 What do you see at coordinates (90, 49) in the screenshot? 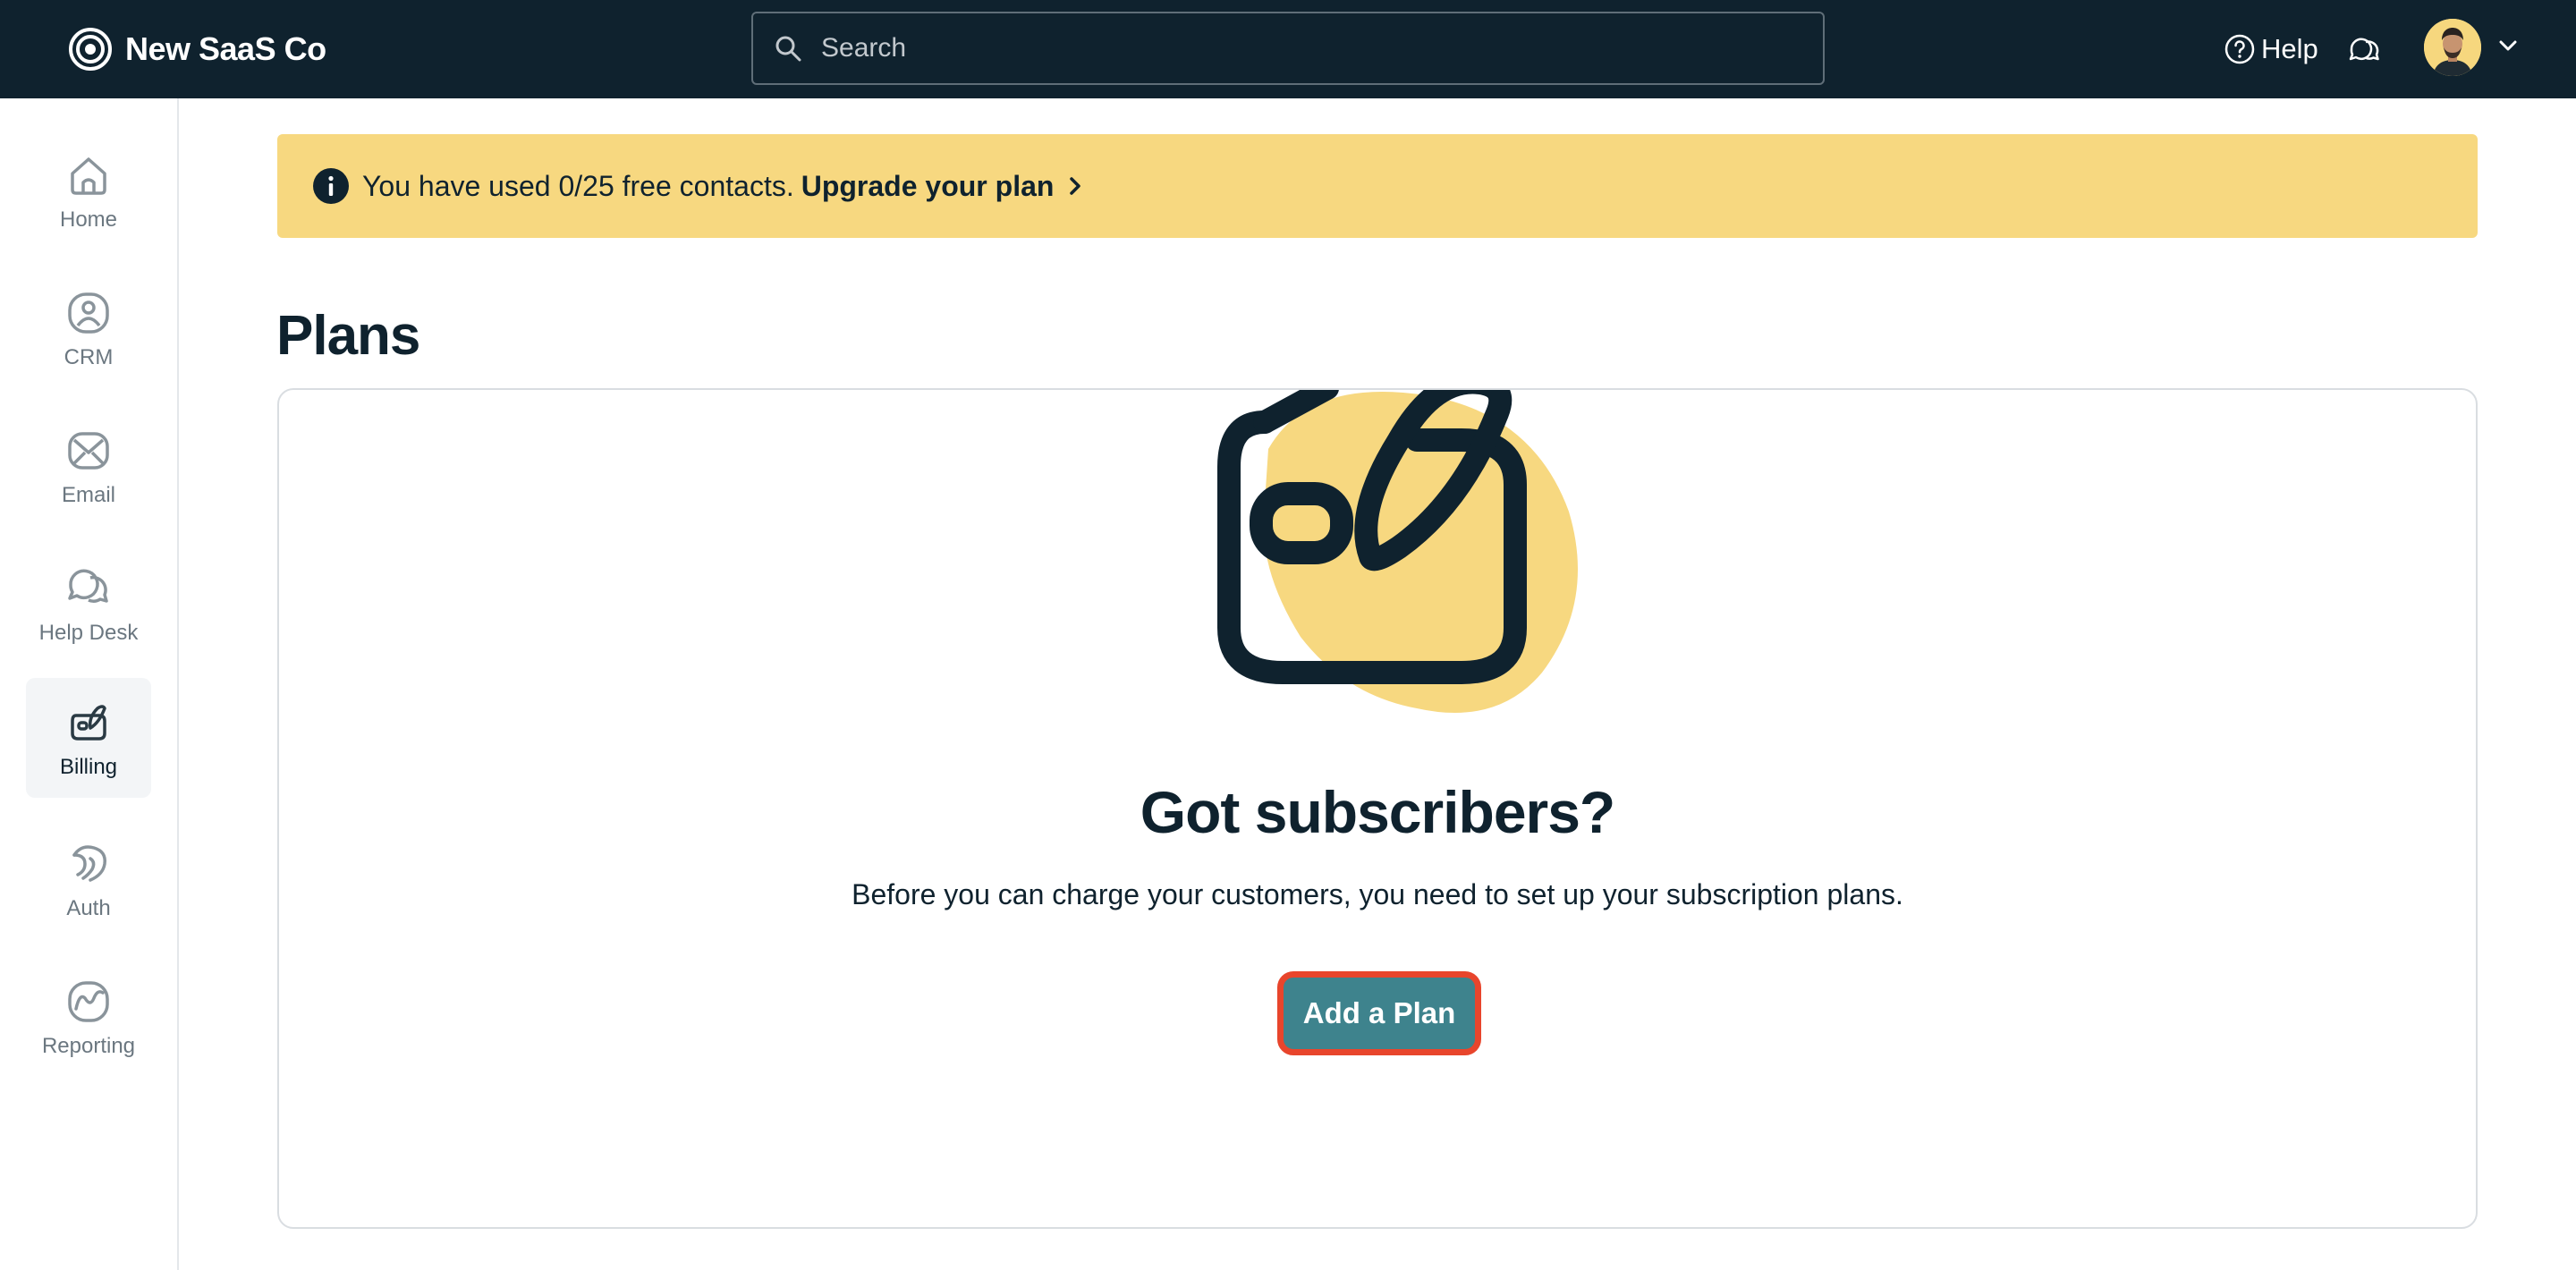
I see `brand-logo-icon` at bounding box center [90, 49].